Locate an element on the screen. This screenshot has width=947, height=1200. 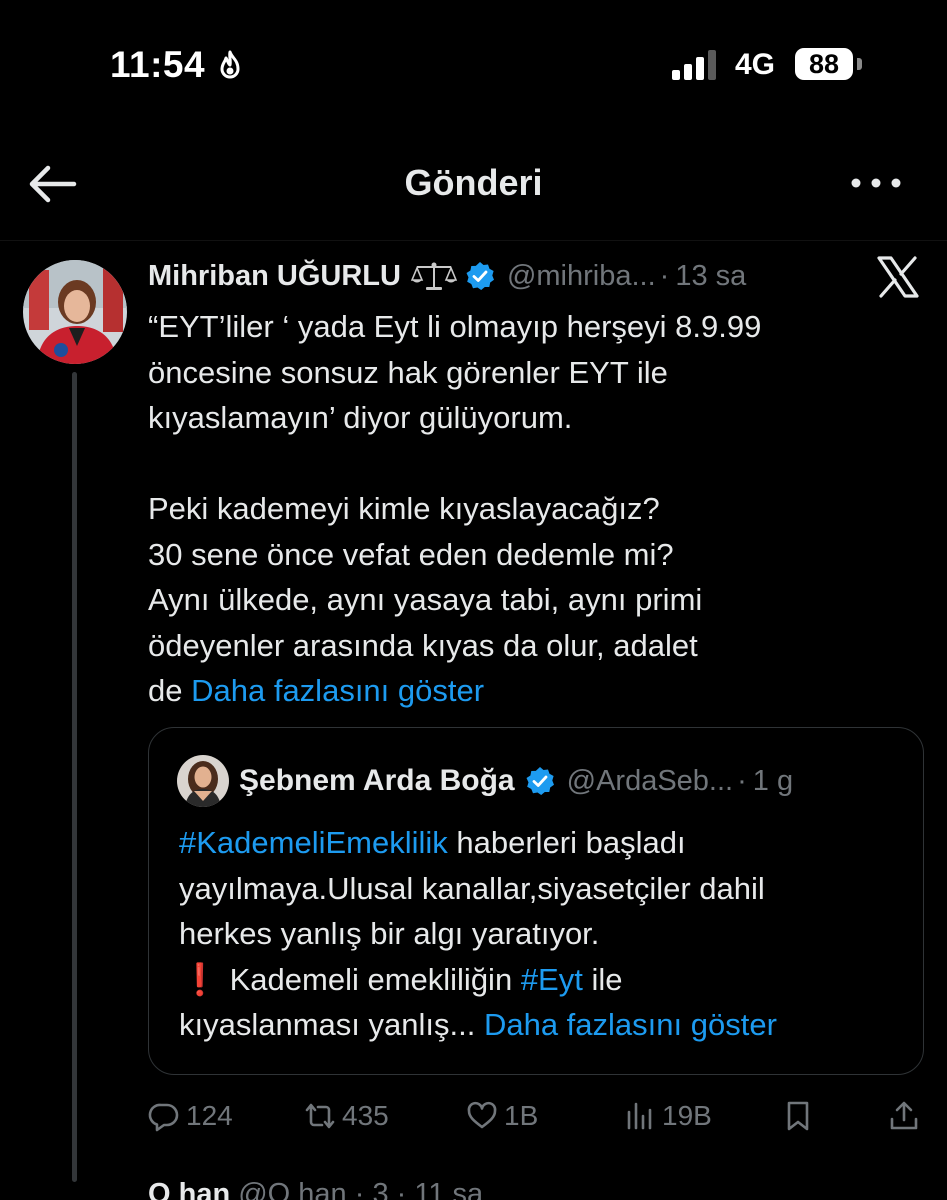
quote-line4-suffix: ile is located at coordinates (602, 979).